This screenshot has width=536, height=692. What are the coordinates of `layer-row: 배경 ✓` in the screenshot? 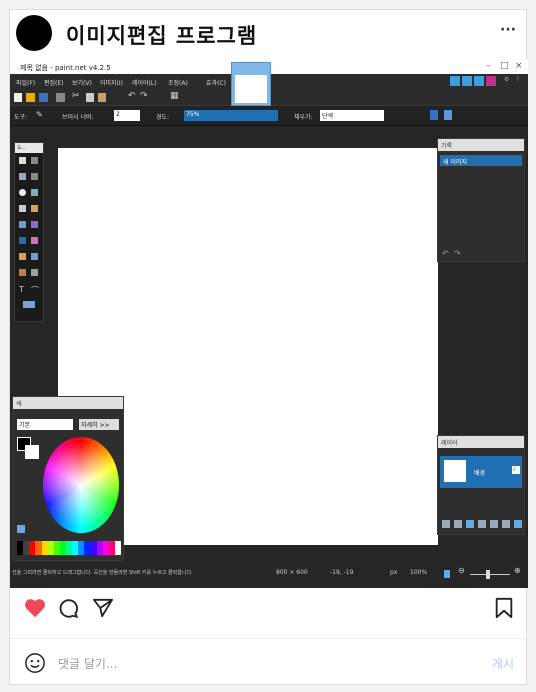 It's located at (481, 472).